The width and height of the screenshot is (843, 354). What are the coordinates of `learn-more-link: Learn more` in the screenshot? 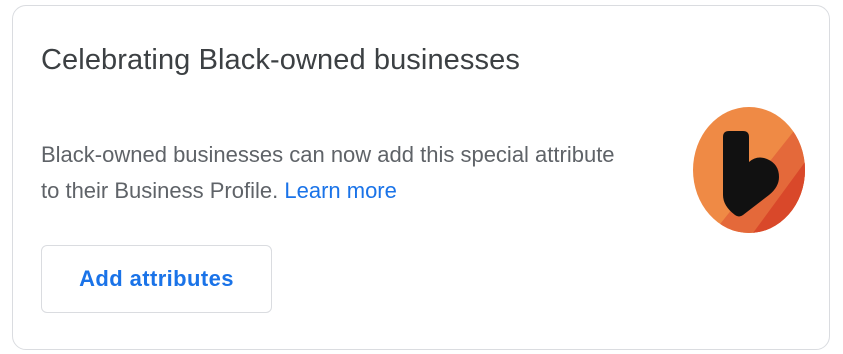 It's located at (340, 190).